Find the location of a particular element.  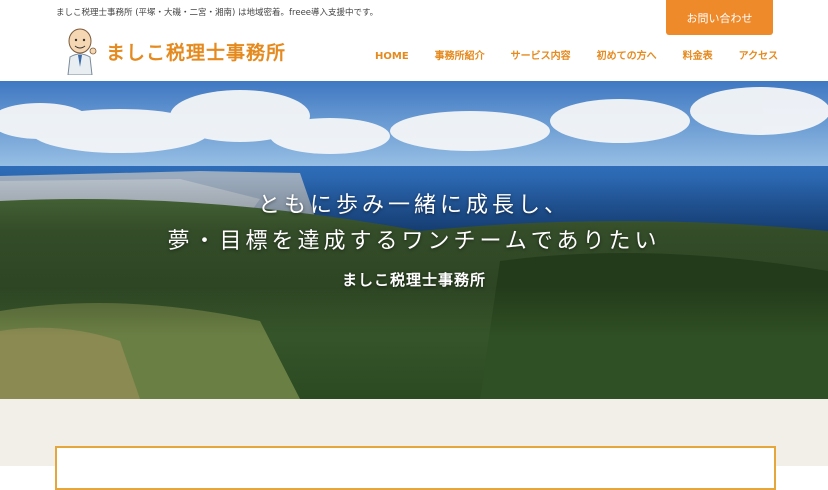

logo-text: ましこ税理士事務所 is located at coordinates (196, 52).